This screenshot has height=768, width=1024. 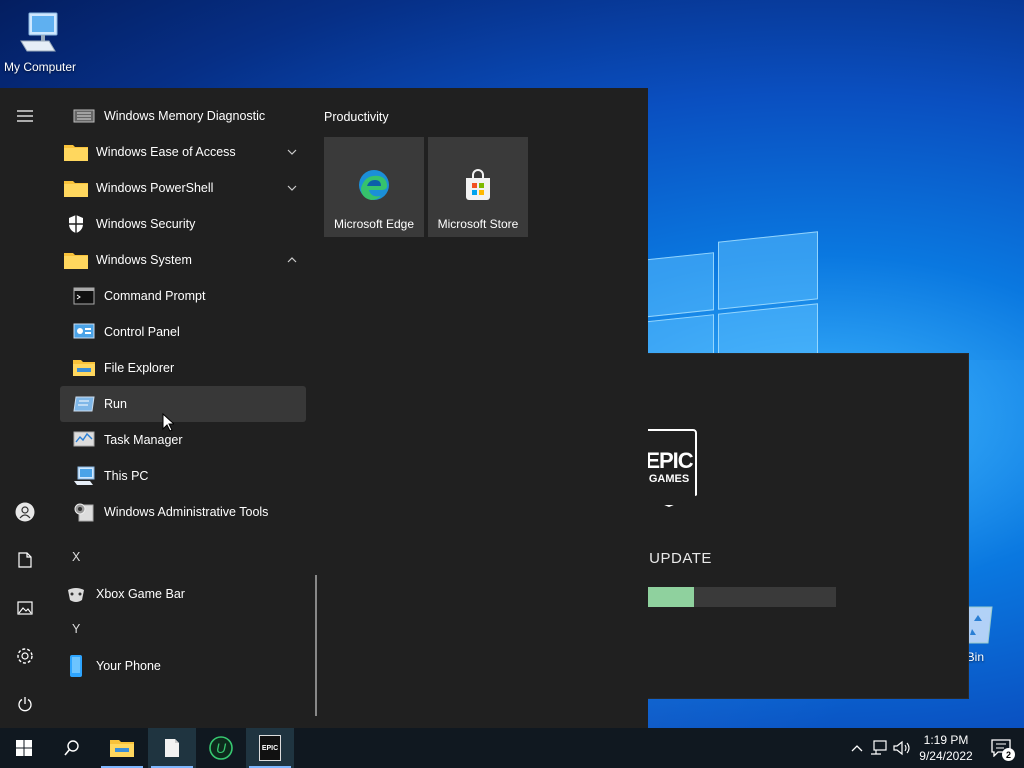 What do you see at coordinates (183, 224) in the screenshot?
I see `app-windows-security: Windows Security` at bounding box center [183, 224].